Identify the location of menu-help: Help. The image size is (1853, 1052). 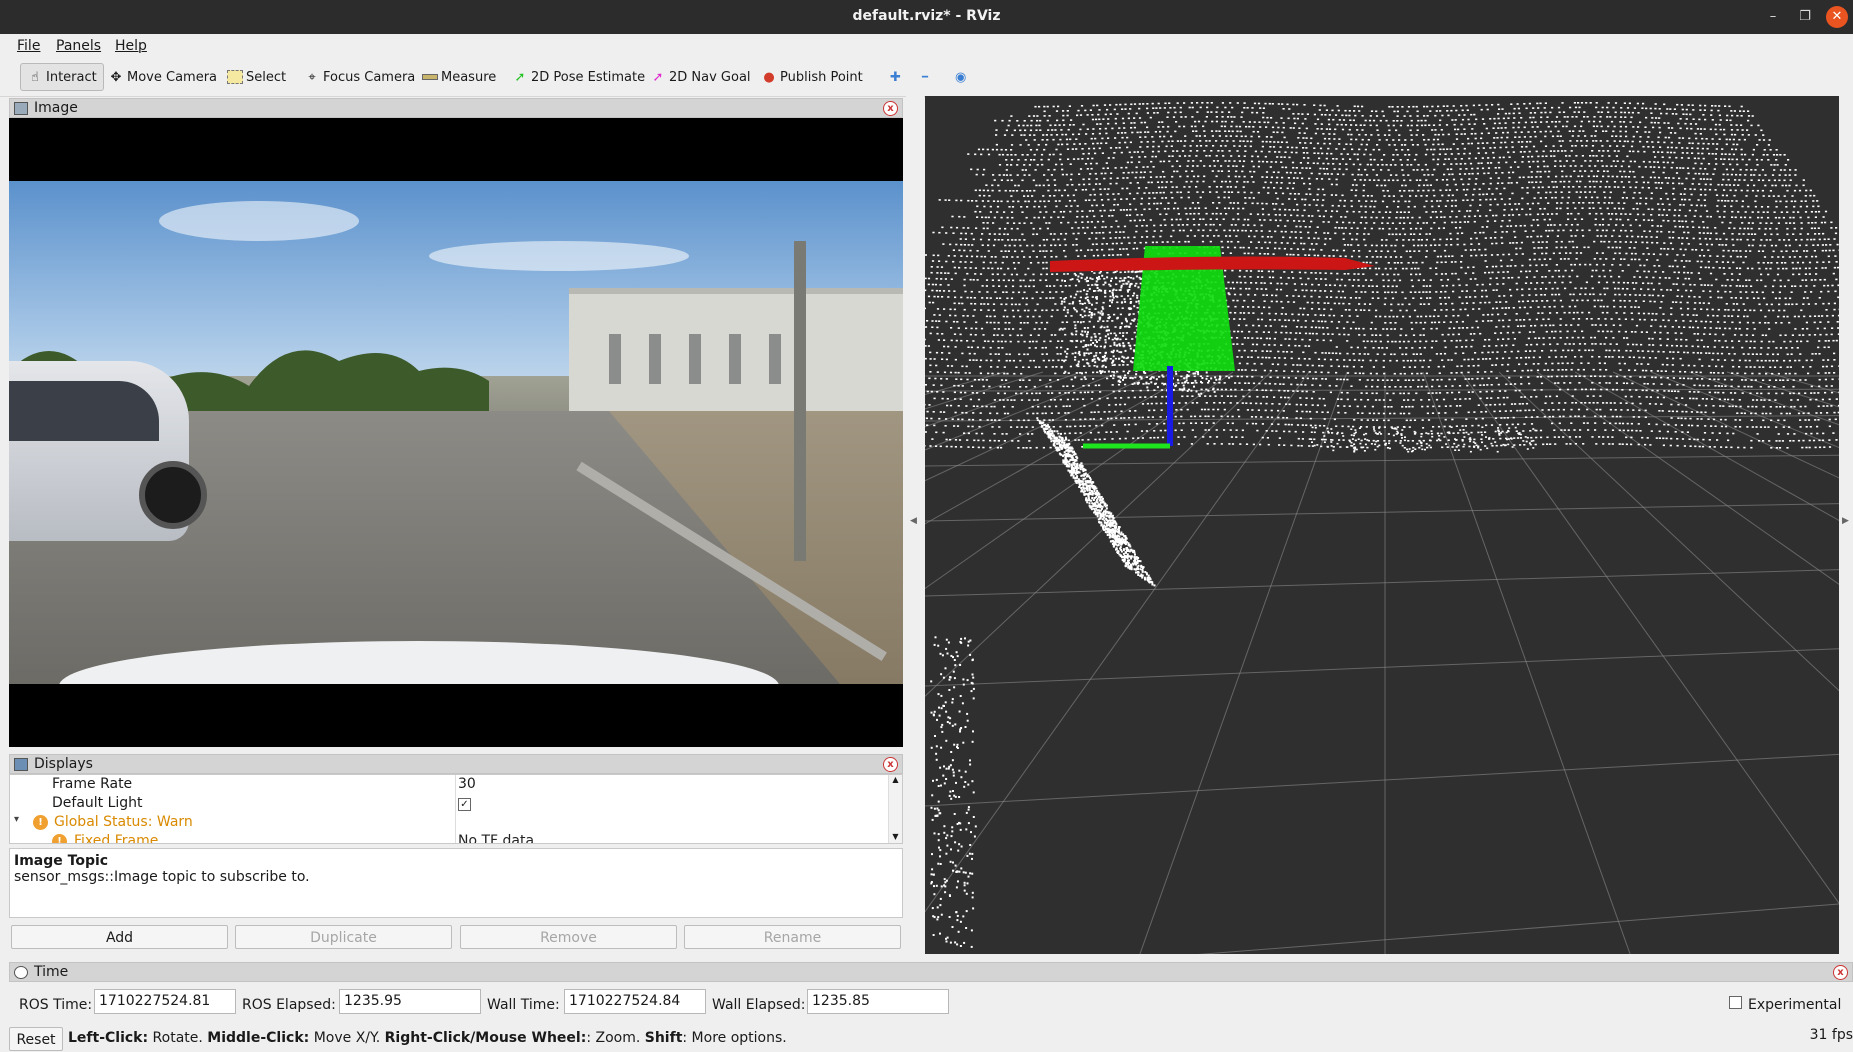
(131, 46).